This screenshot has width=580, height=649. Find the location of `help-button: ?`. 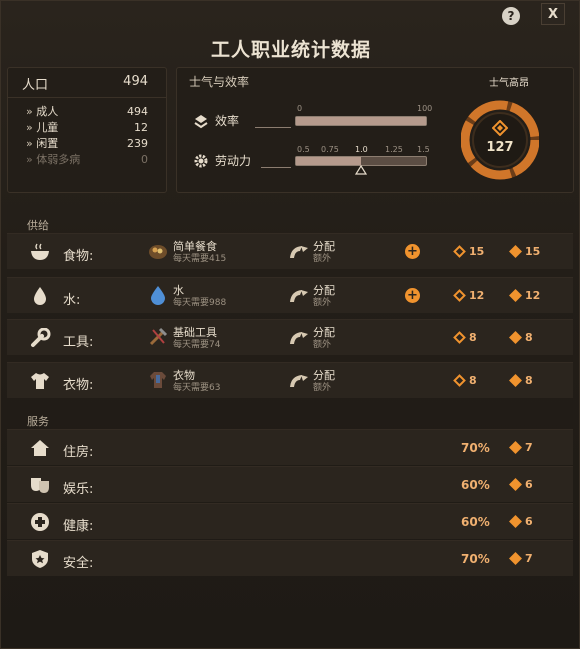

help-button: ? is located at coordinates (511, 16).